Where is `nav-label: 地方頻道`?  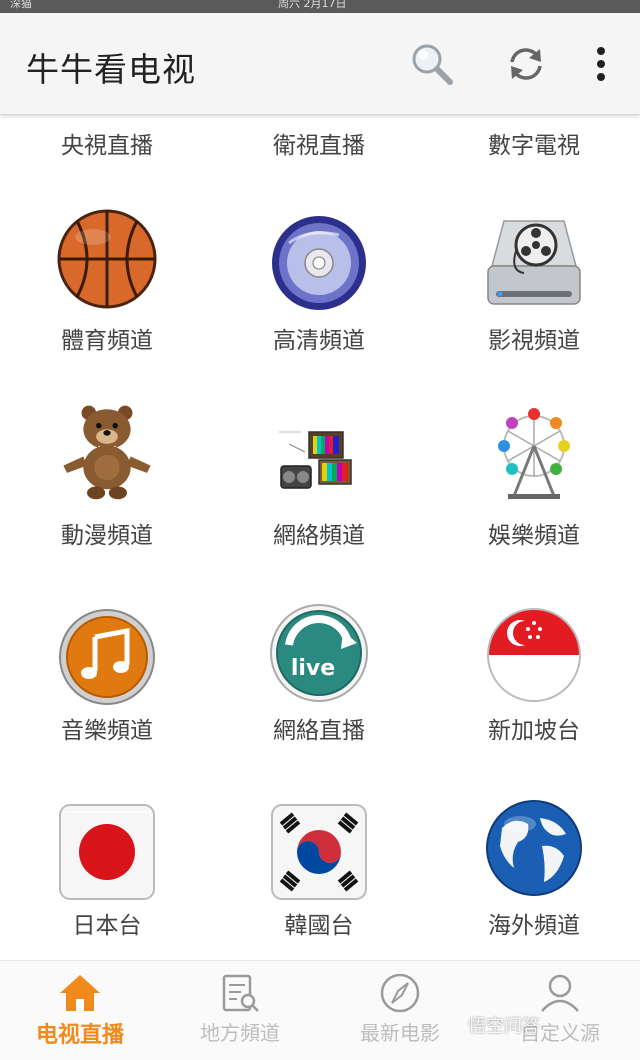 nav-label: 地方頻道 is located at coordinates (240, 1033).